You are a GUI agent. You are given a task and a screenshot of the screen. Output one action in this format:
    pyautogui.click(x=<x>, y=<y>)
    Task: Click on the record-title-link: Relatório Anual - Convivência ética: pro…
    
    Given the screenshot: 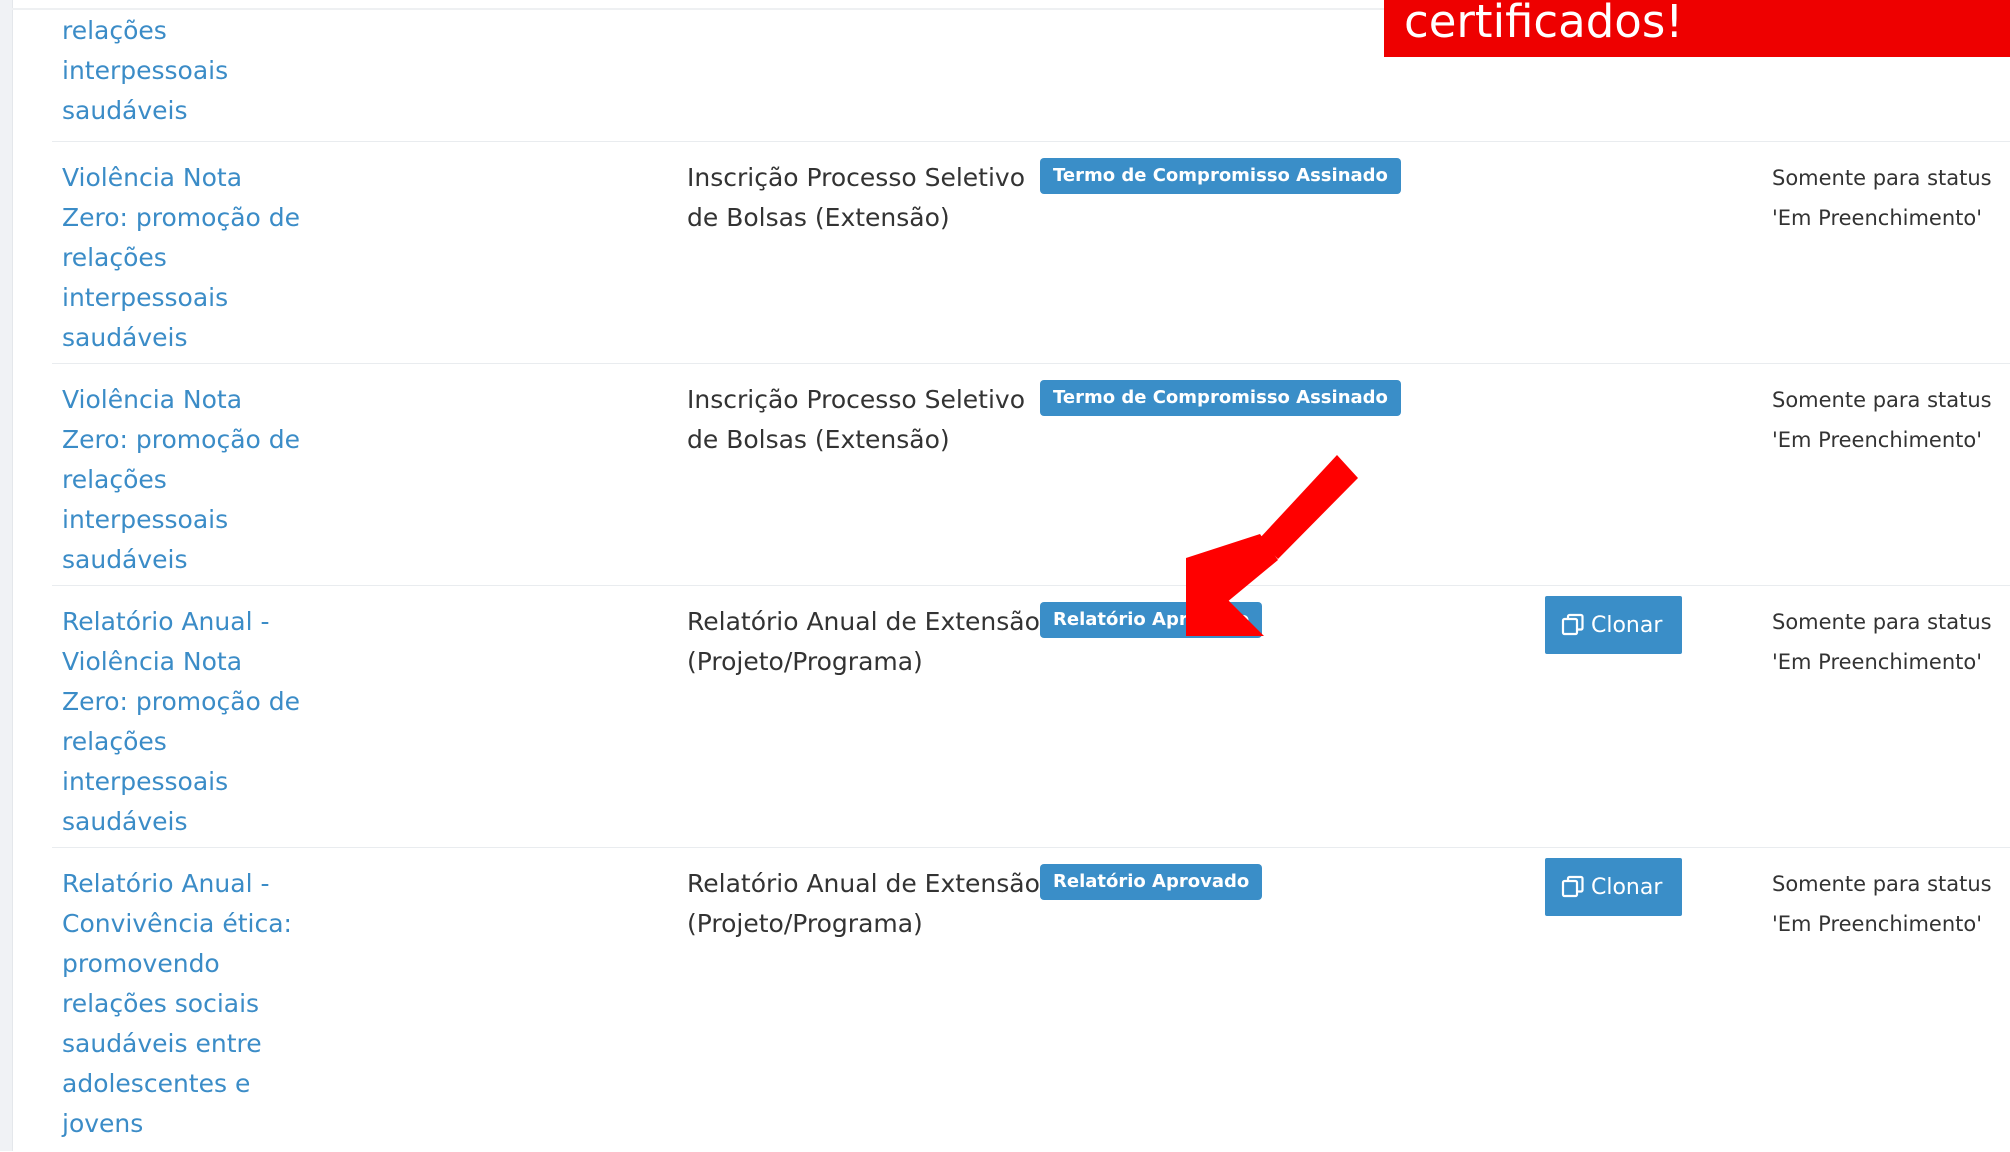 What is the action you would take?
    pyautogui.click(x=212, y=996)
    